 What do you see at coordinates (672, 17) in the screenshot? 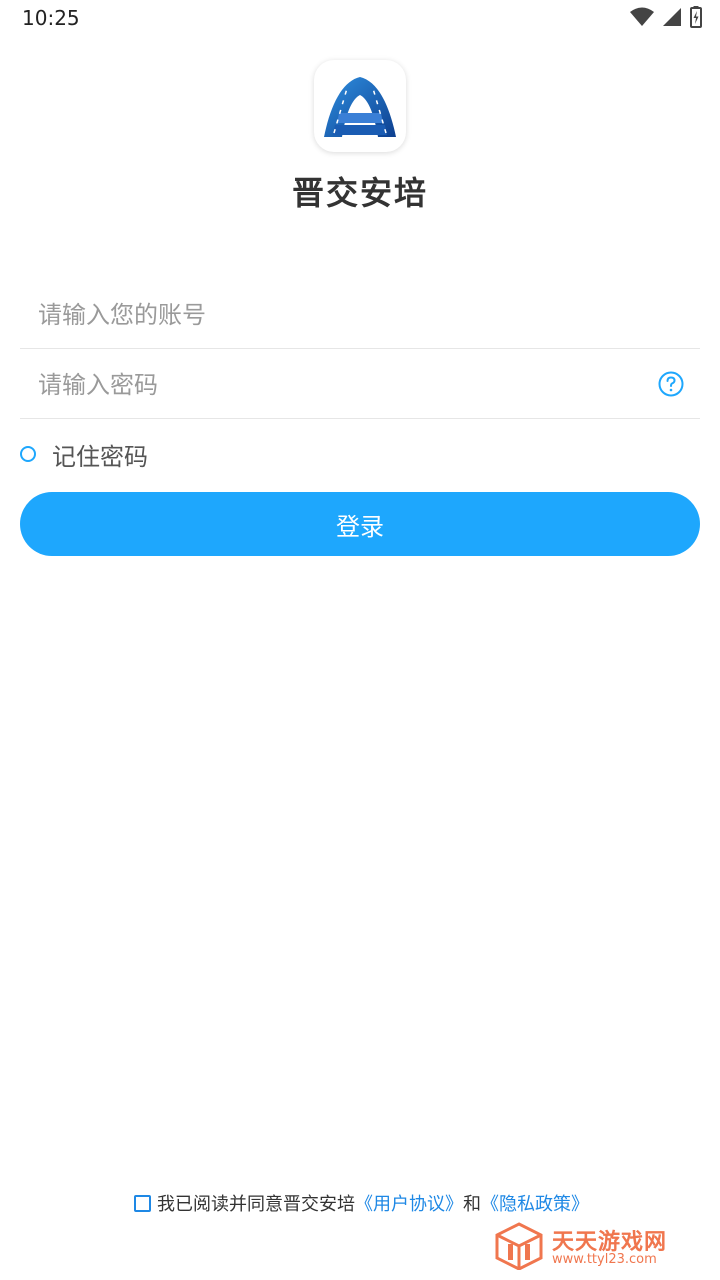
I see `signal-icon` at bounding box center [672, 17].